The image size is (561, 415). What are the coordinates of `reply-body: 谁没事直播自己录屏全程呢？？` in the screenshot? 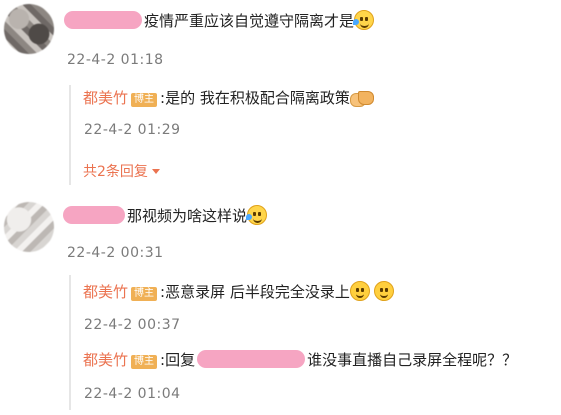 It's located at (412, 360).